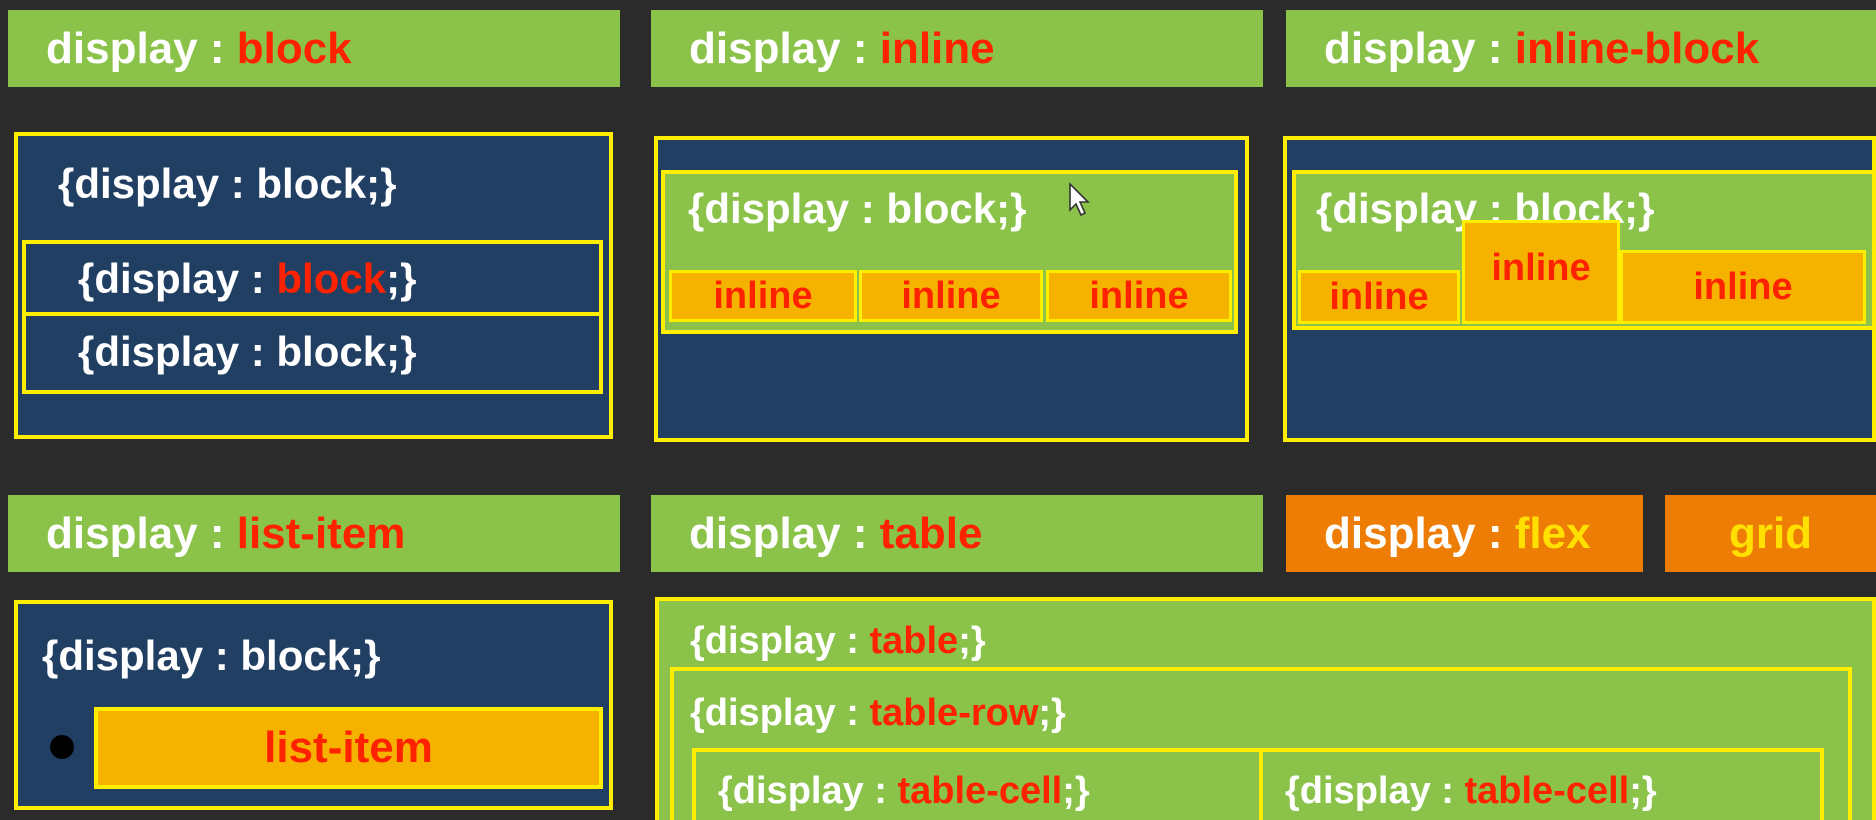 This screenshot has height=820, width=1876. Describe the element at coordinates (294, 48) in the screenshot. I see `header-keyword: block` at that location.